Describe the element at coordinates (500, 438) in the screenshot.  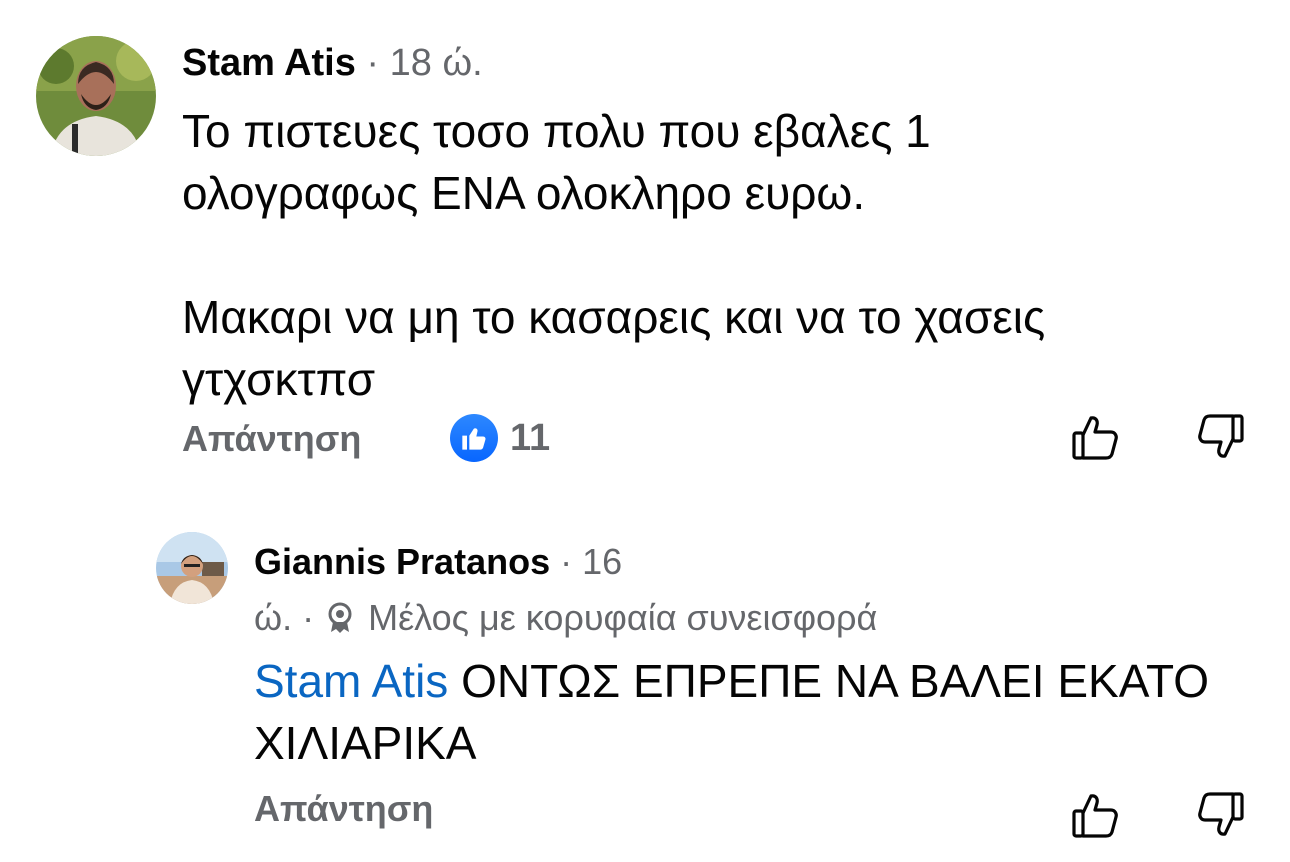
I see `reactions-summary: 11` at that location.